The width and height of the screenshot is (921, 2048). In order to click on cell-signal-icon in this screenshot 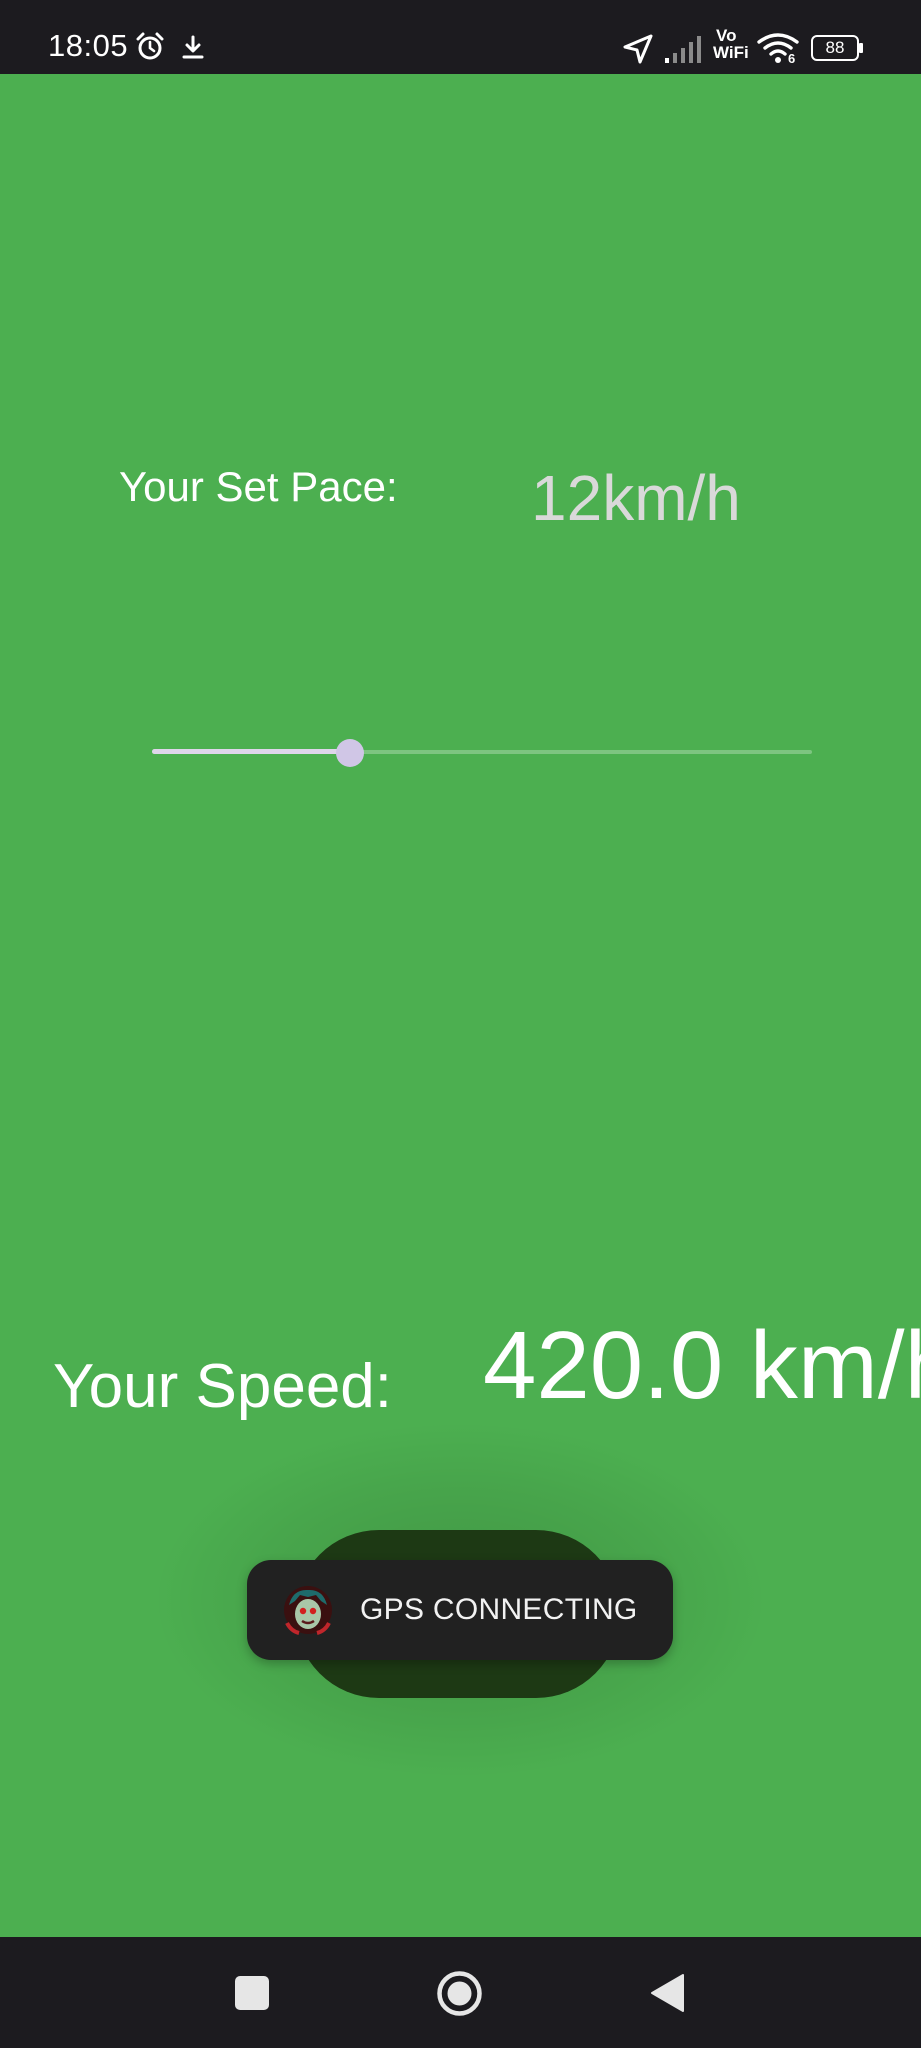, I will do `click(683, 49)`.